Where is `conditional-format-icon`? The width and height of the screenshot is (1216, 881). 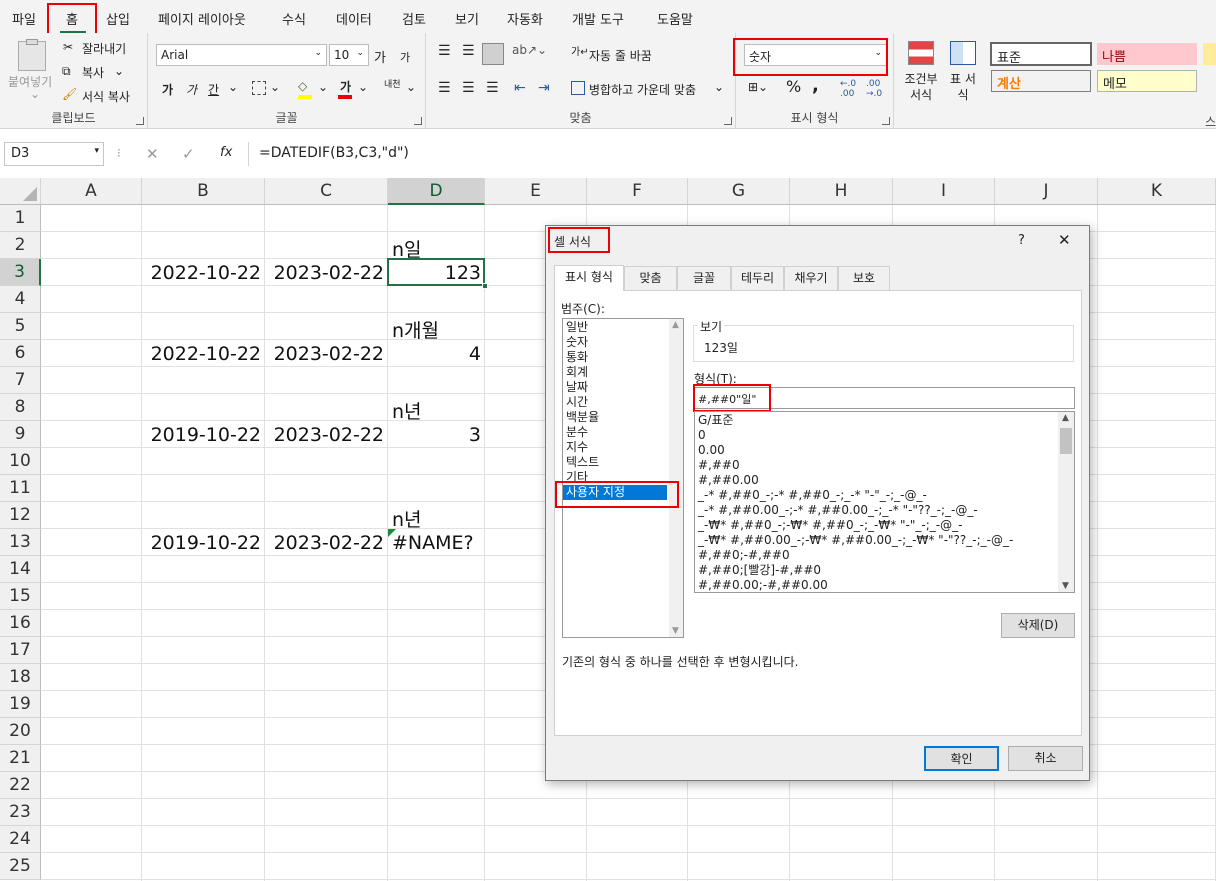
conditional-format-icon is located at coordinates (921, 53).